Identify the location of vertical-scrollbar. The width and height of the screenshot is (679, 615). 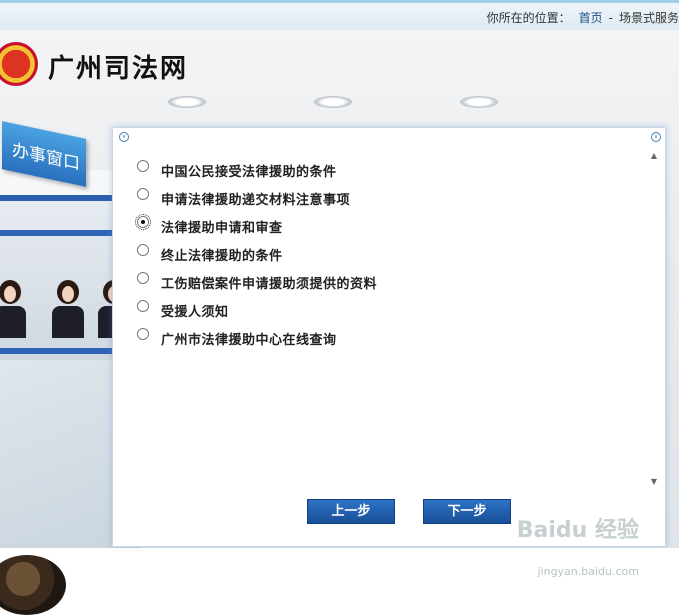
(654, 318).